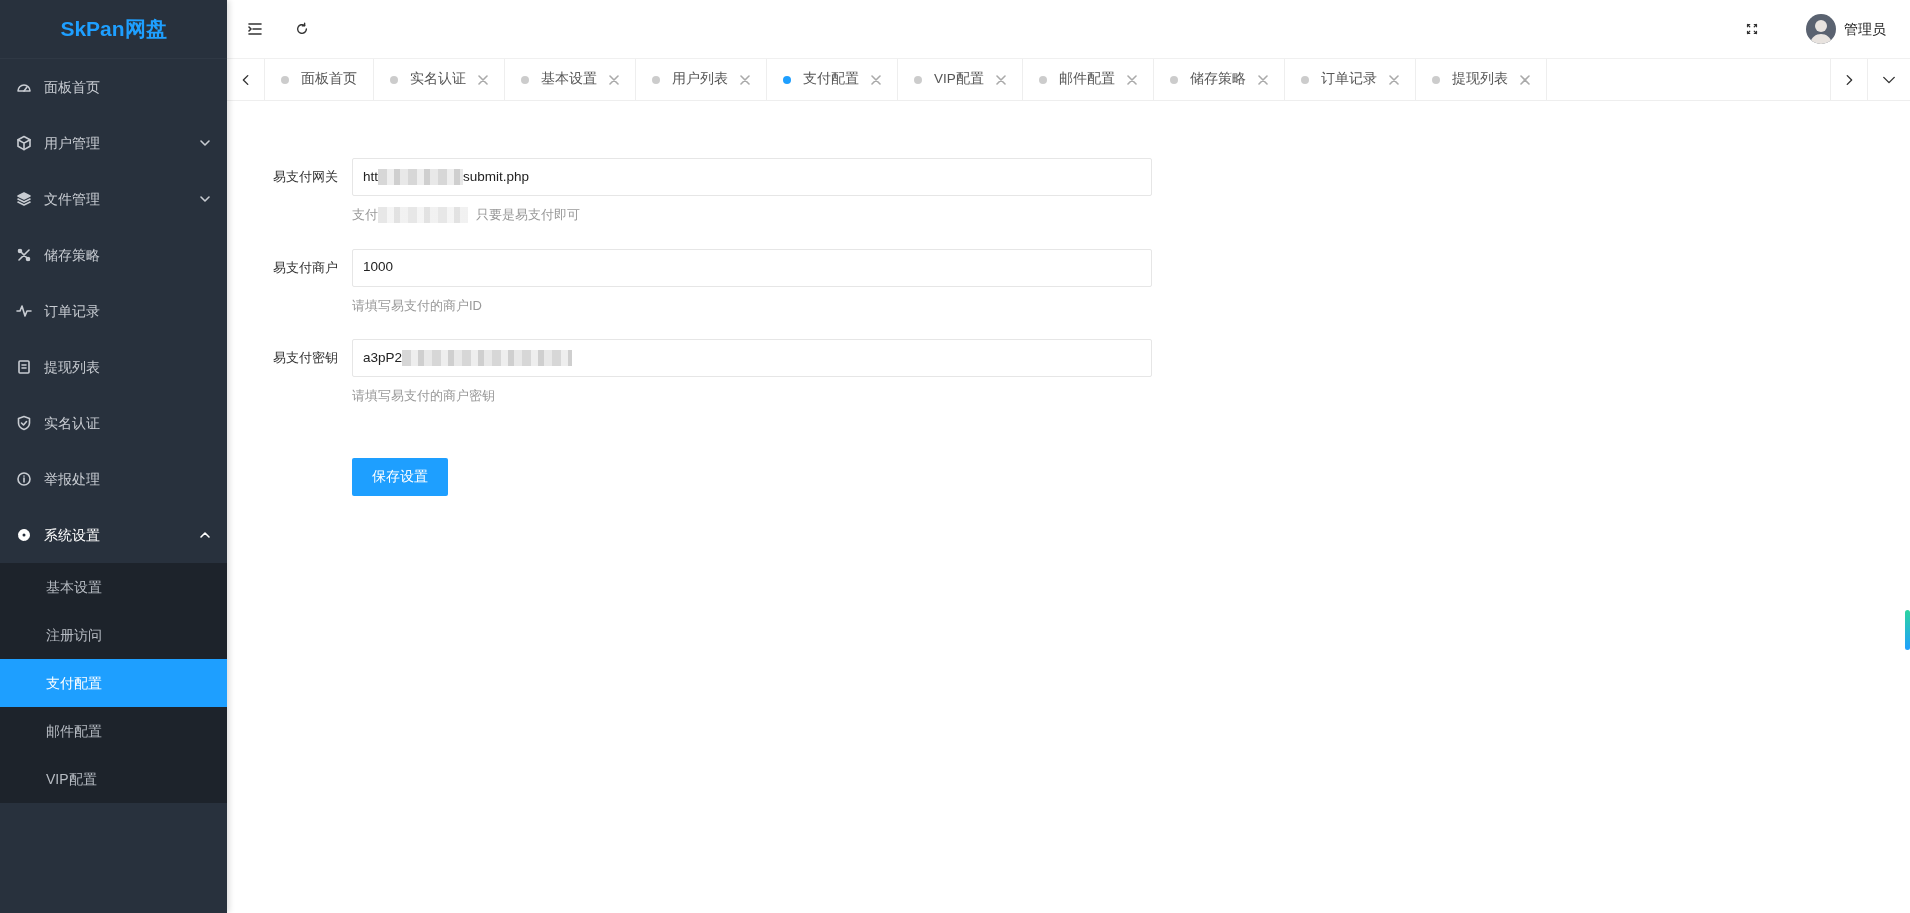  Describe the element at coordinates (752, 177) in the screenshot. I see `input-field: htt submit.php` at that location.